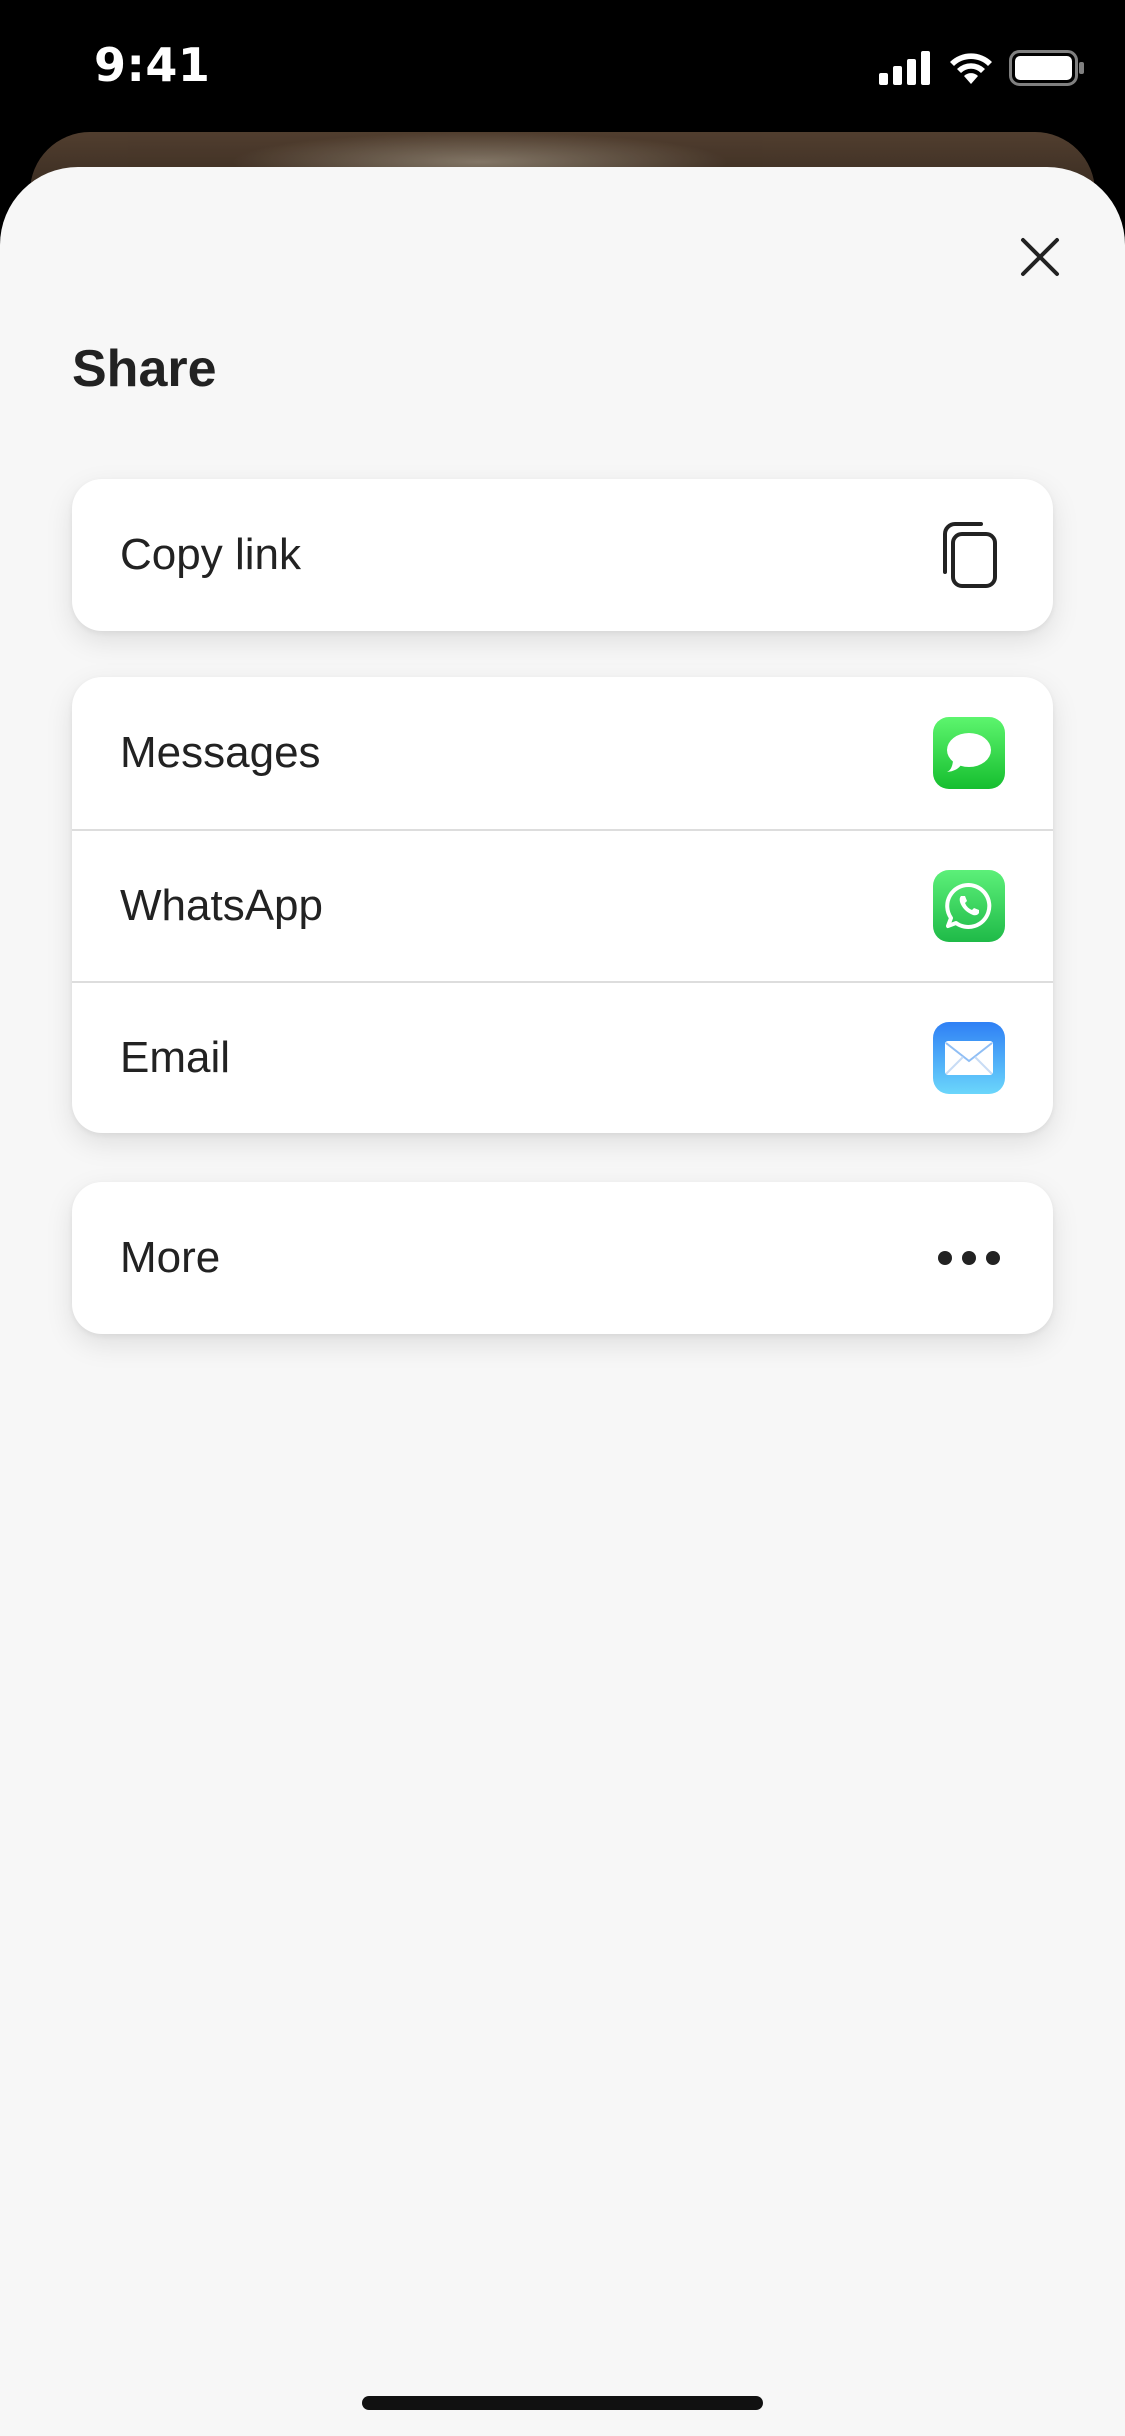 The width and height of the screenshot is (1125, 2436). I want to click on share-group-copy: Copy link, so click(562, 555).